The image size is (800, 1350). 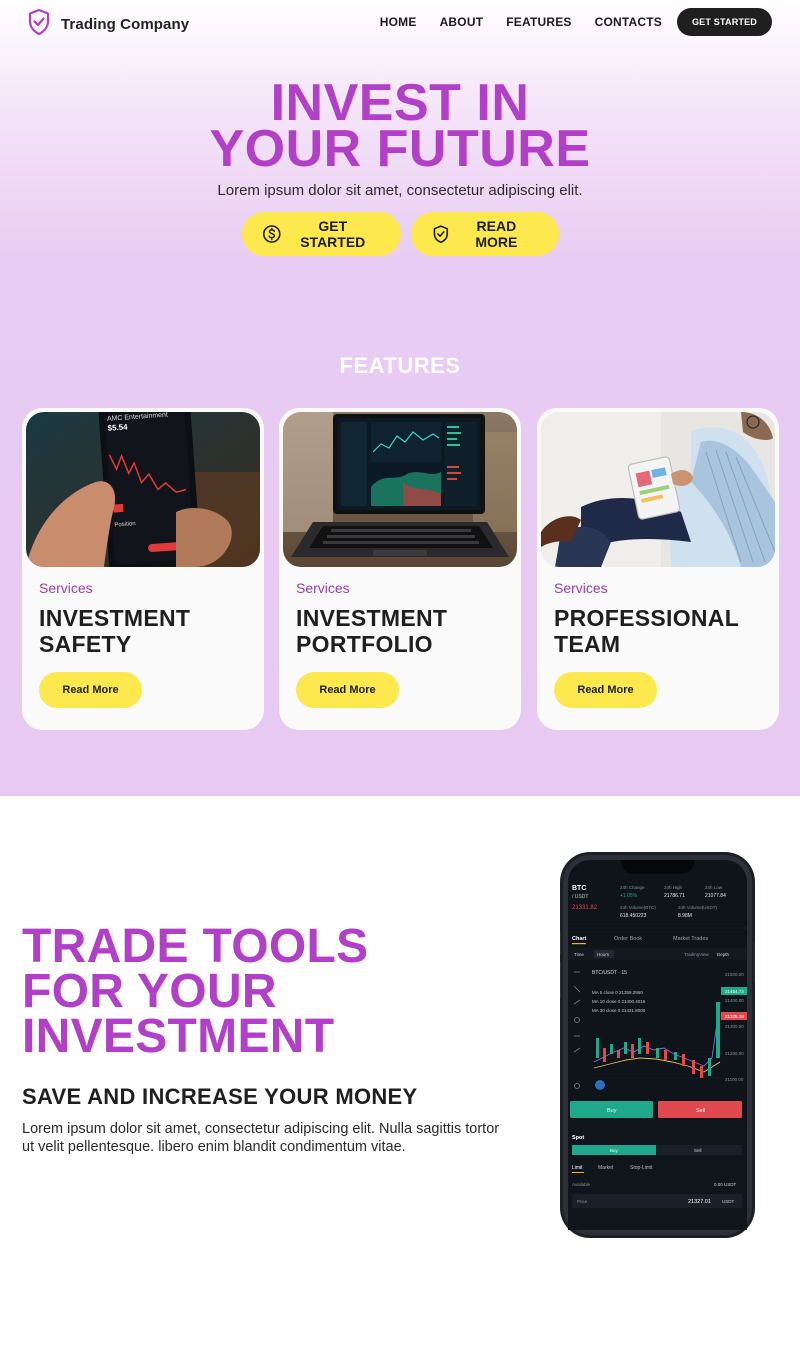 What do you see at coordinates (690, 939) in the screenshot?
I see `tab-market-trades: Market Trades` at bounding box center [690, 939].